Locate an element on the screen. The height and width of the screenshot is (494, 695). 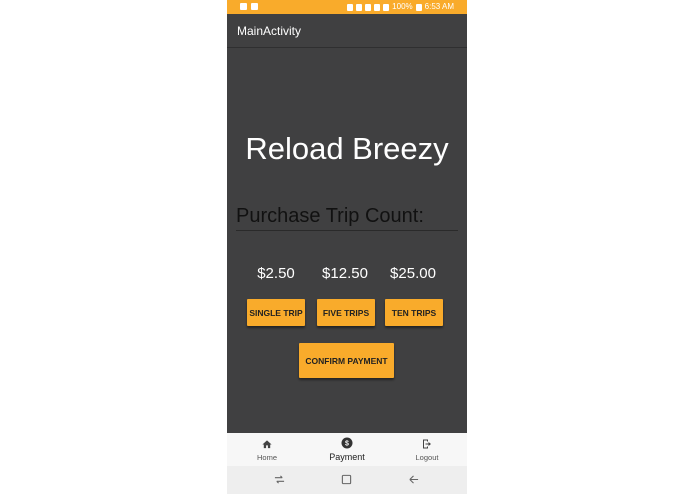
image-notification-icon is located at coordinates (243, 6).